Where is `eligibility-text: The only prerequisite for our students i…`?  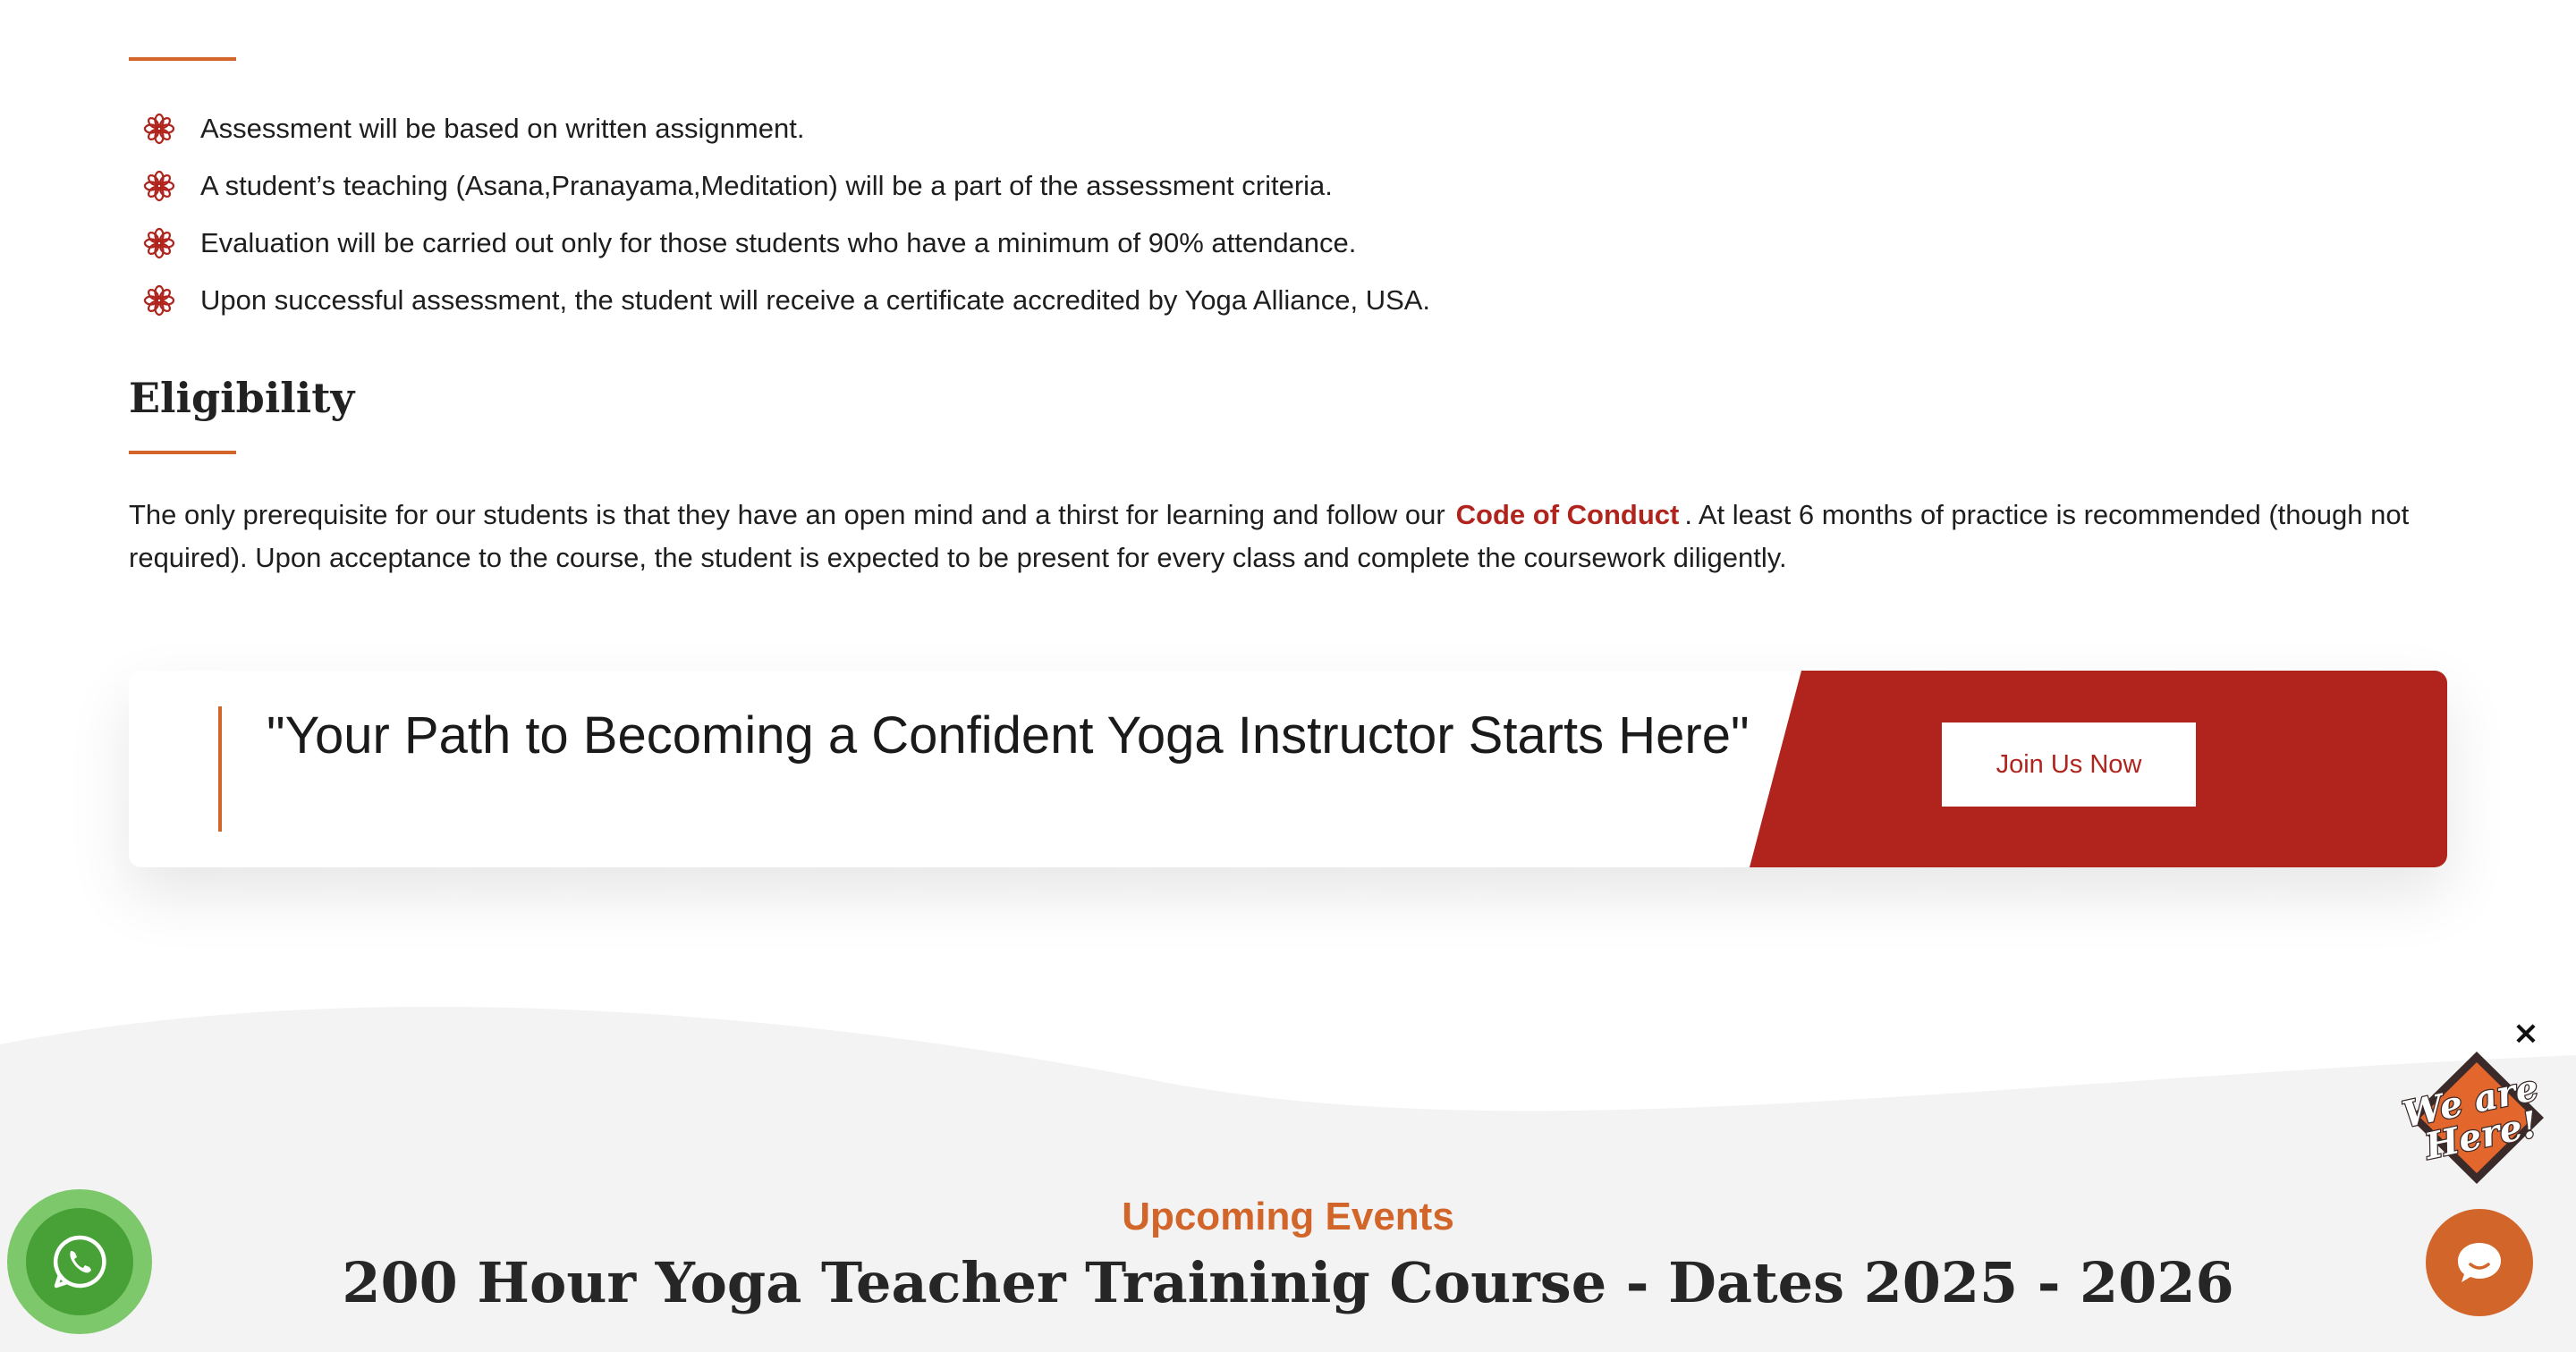 eligibility-text: The only prerequisite for our students i… is located at coordinates (1291, 536).